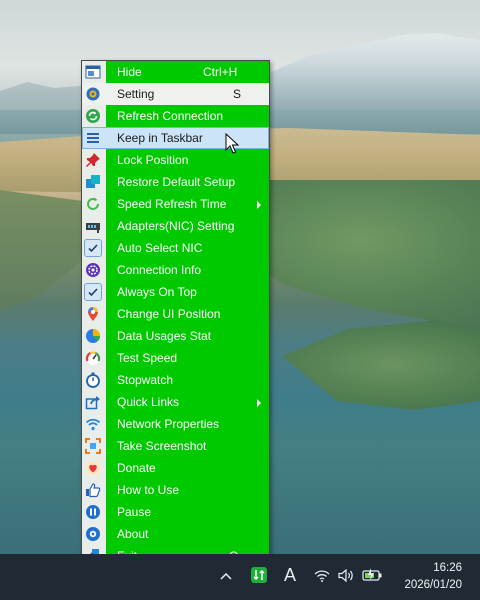  I want to click on refresh-circle-icon, so click(93, 204).